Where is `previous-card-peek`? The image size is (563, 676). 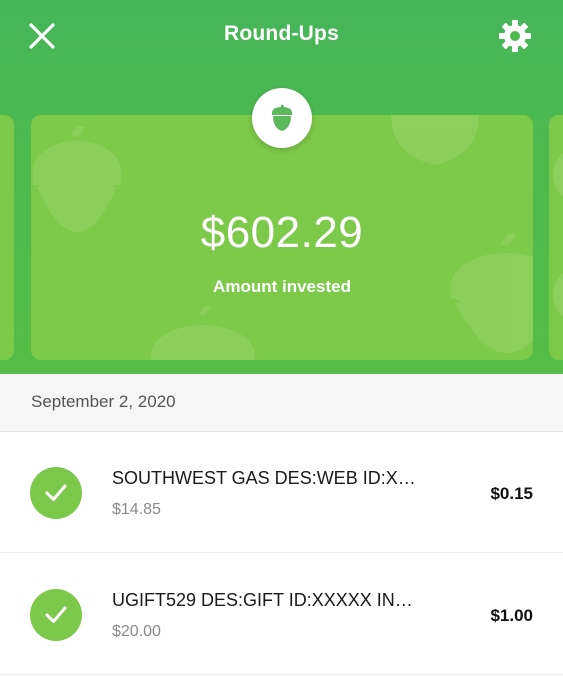
previous-card-peek is located at coordinates (7, 237).